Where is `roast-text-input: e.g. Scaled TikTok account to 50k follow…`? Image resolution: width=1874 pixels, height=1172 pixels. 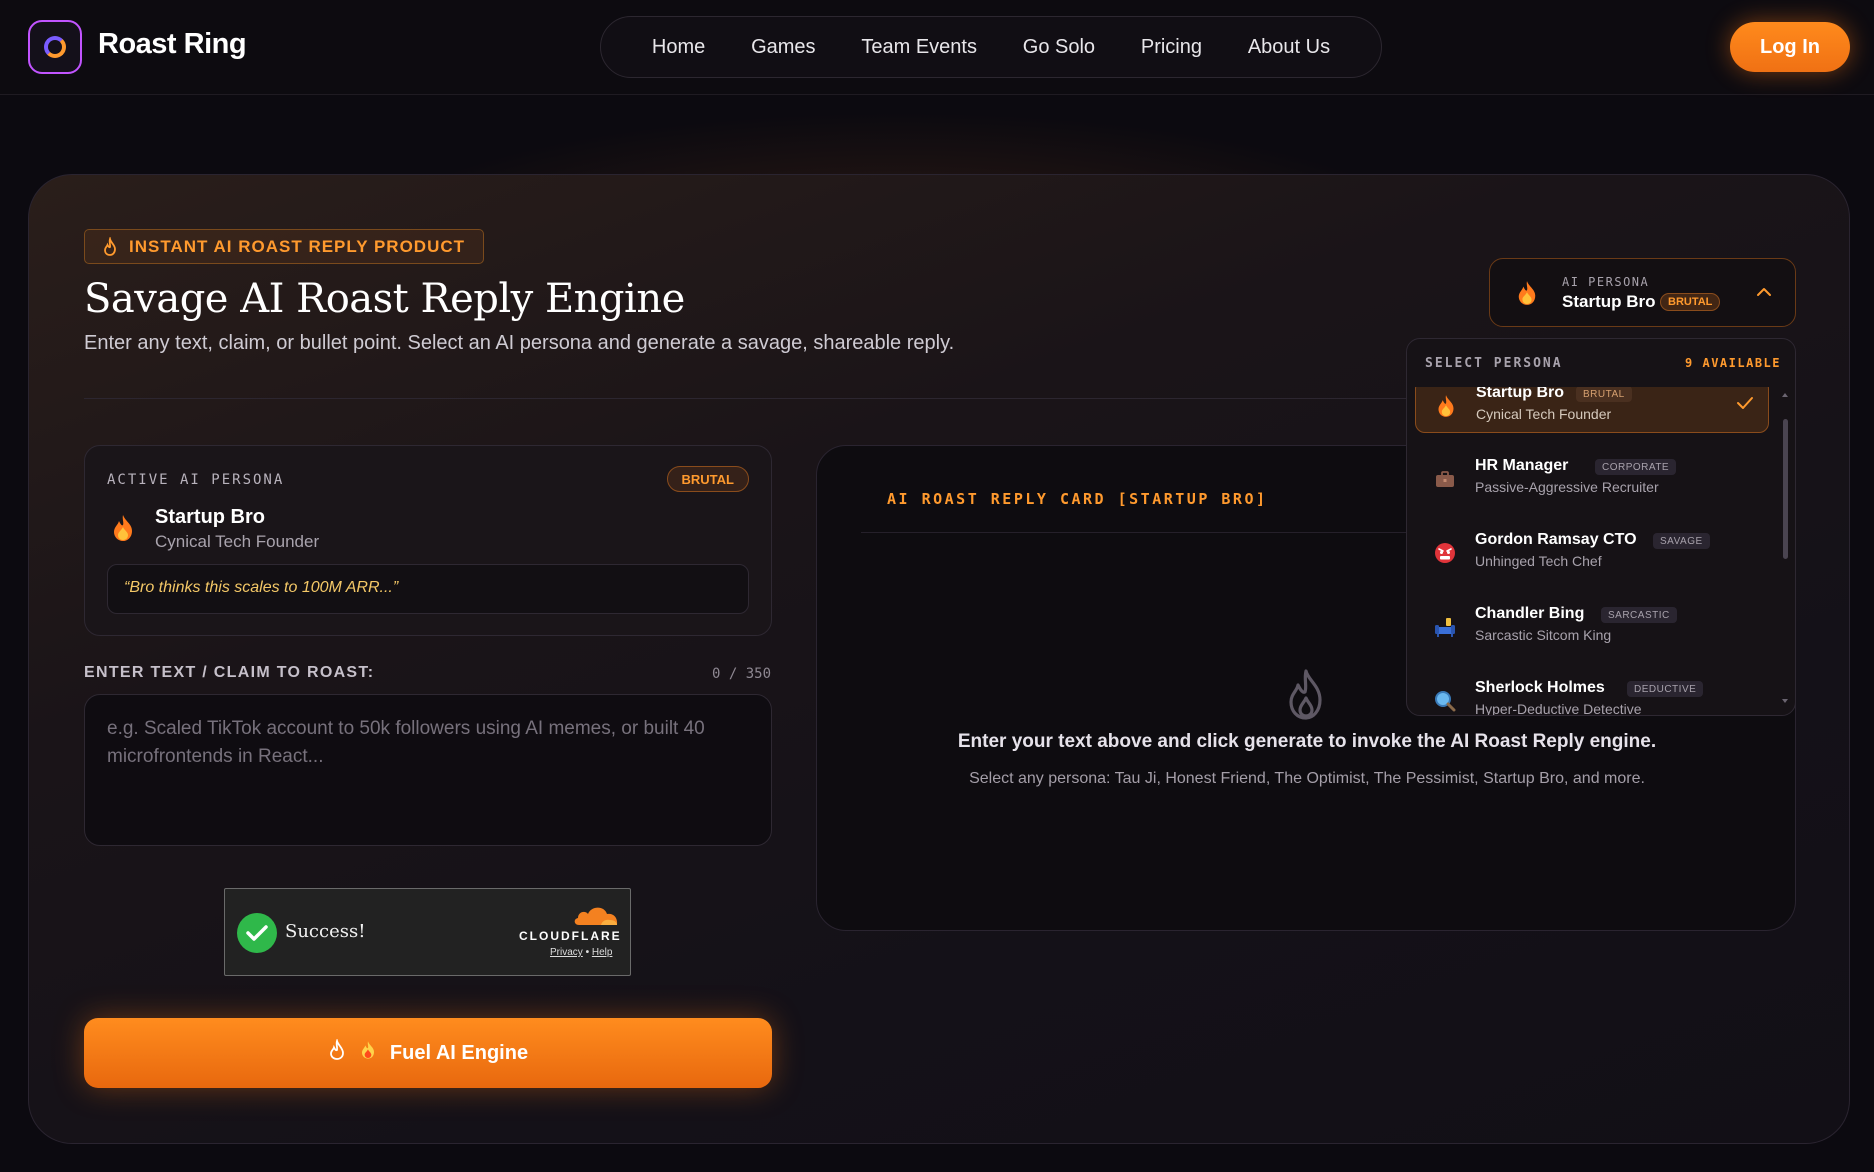
roast-text-input: e.g. Scaled TikTok account to 50k follow… is located at coordinates (428, 770).